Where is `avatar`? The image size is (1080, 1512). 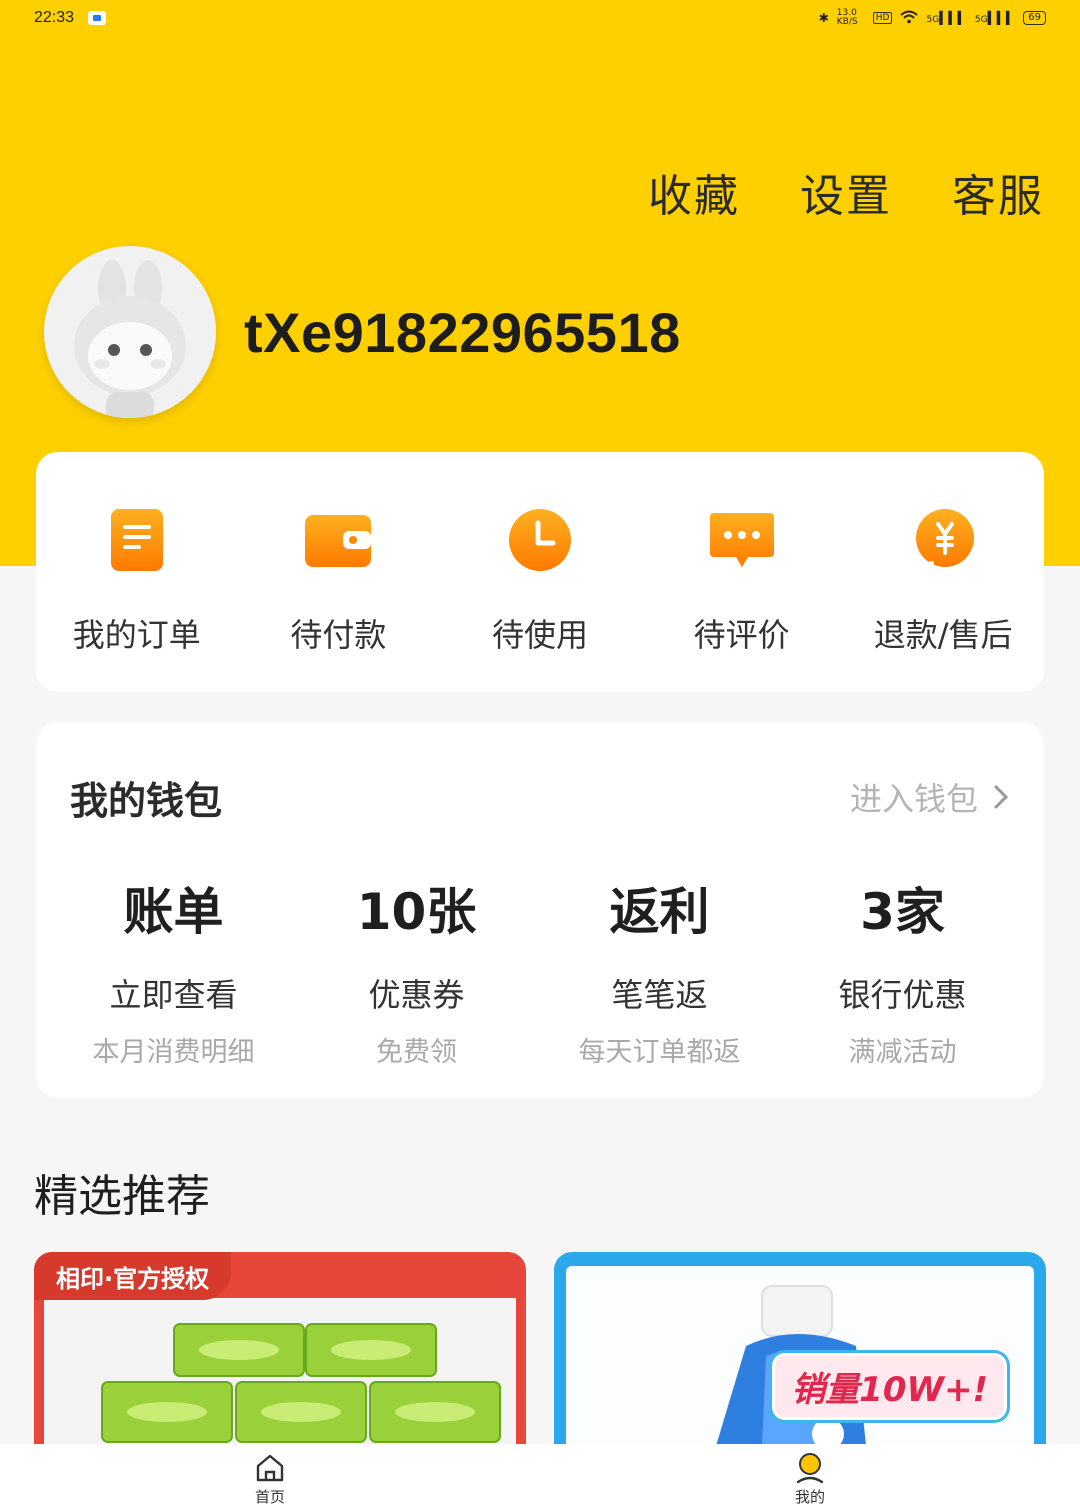 avatar is located at coordinates (130, 332).